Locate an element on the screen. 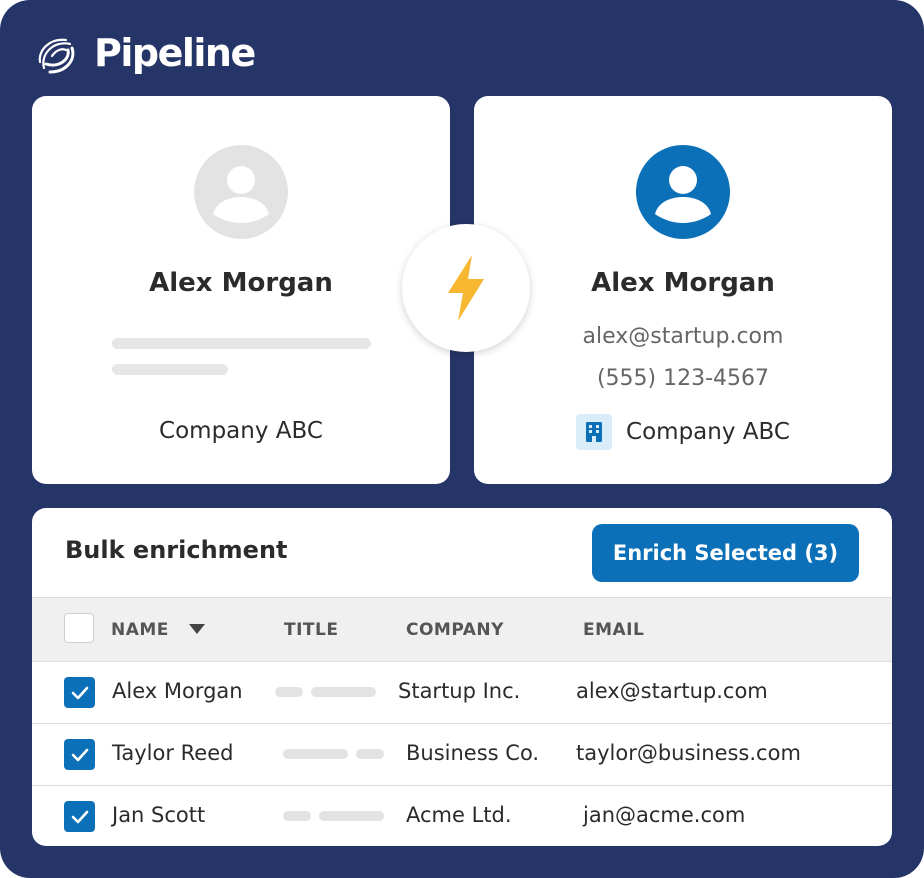 This screenshot has width=924, height=878. after-company: Company ABC is located at coordinates (708, 432).